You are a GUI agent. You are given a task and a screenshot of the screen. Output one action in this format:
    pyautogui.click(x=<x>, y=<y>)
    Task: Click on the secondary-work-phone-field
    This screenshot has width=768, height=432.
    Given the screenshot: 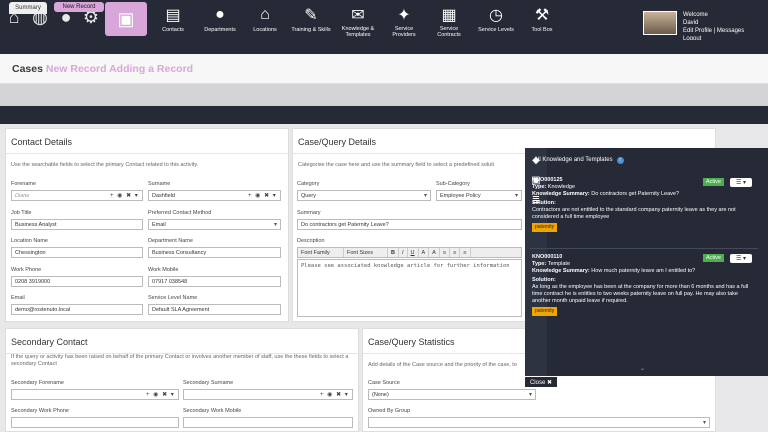 What is the action you would take?
    pyautogui.click(x=95, y=422)
    